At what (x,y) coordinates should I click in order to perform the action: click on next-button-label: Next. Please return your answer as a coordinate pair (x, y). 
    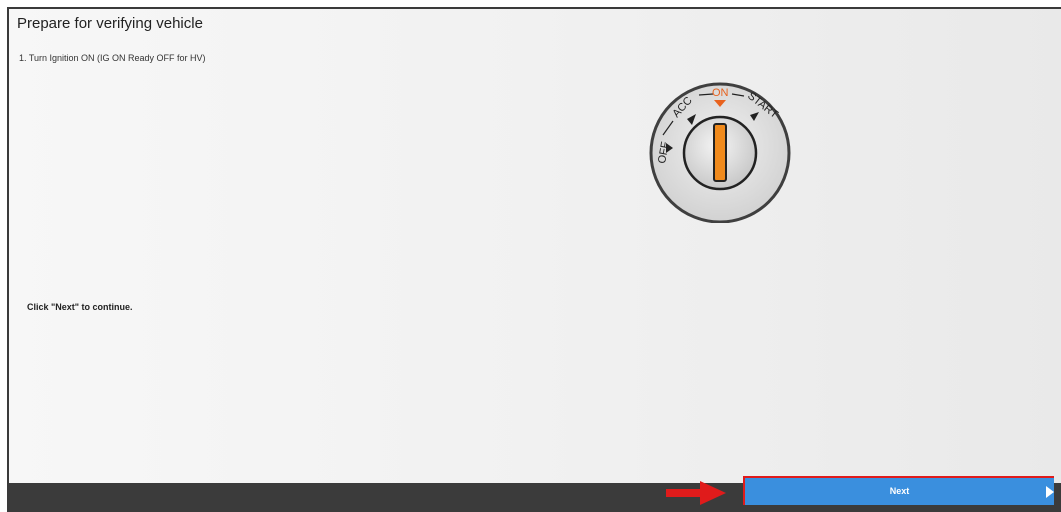
    Looking at the image, I should click on (899, 491).